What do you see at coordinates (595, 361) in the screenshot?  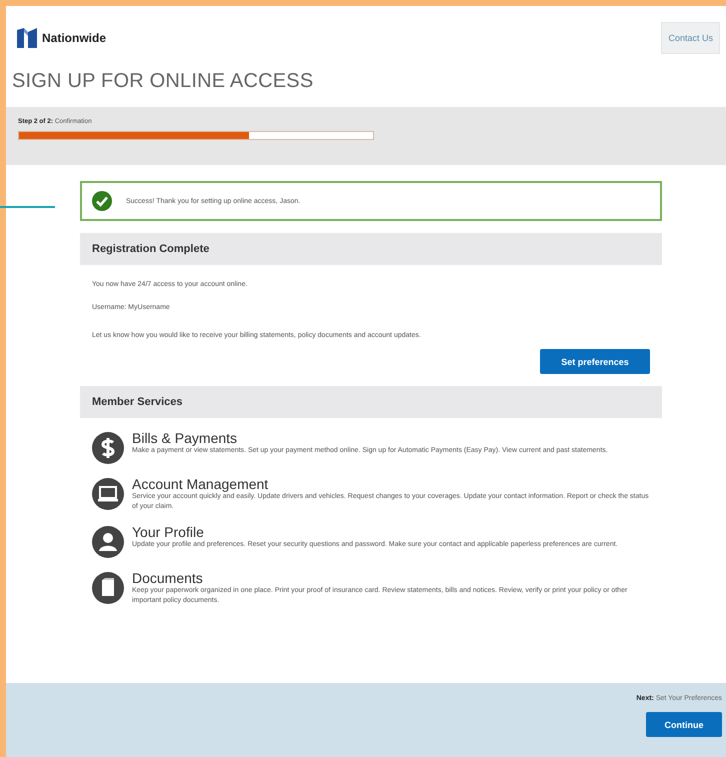 I see `set-preferences-button: Set preferences` at bounding box center [595, 361].